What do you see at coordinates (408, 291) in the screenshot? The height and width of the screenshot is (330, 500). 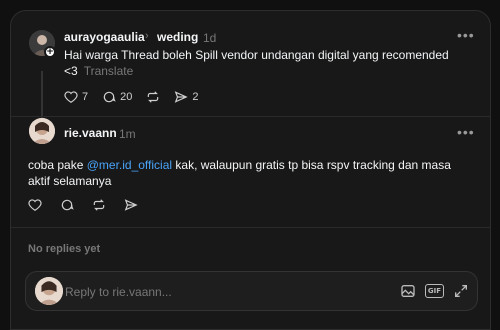 I see `image-icon` at bounding box center [408, 291].